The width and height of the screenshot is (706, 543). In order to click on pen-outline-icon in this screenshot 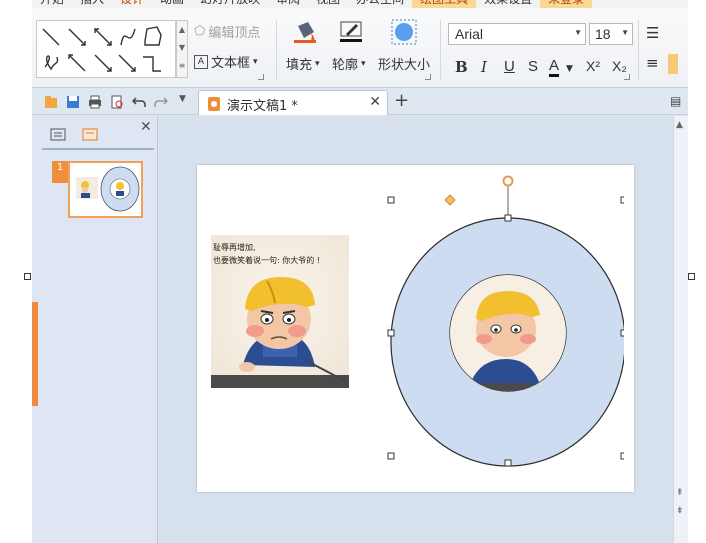, I will do `click(351, 32)`.